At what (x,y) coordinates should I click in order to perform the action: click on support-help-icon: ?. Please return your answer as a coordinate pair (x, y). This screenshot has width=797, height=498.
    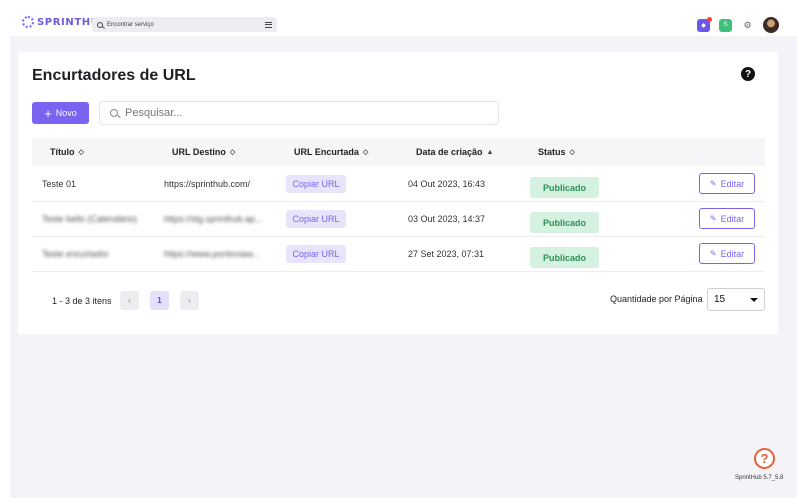
    Looking at the image, I should click on (764, 458).